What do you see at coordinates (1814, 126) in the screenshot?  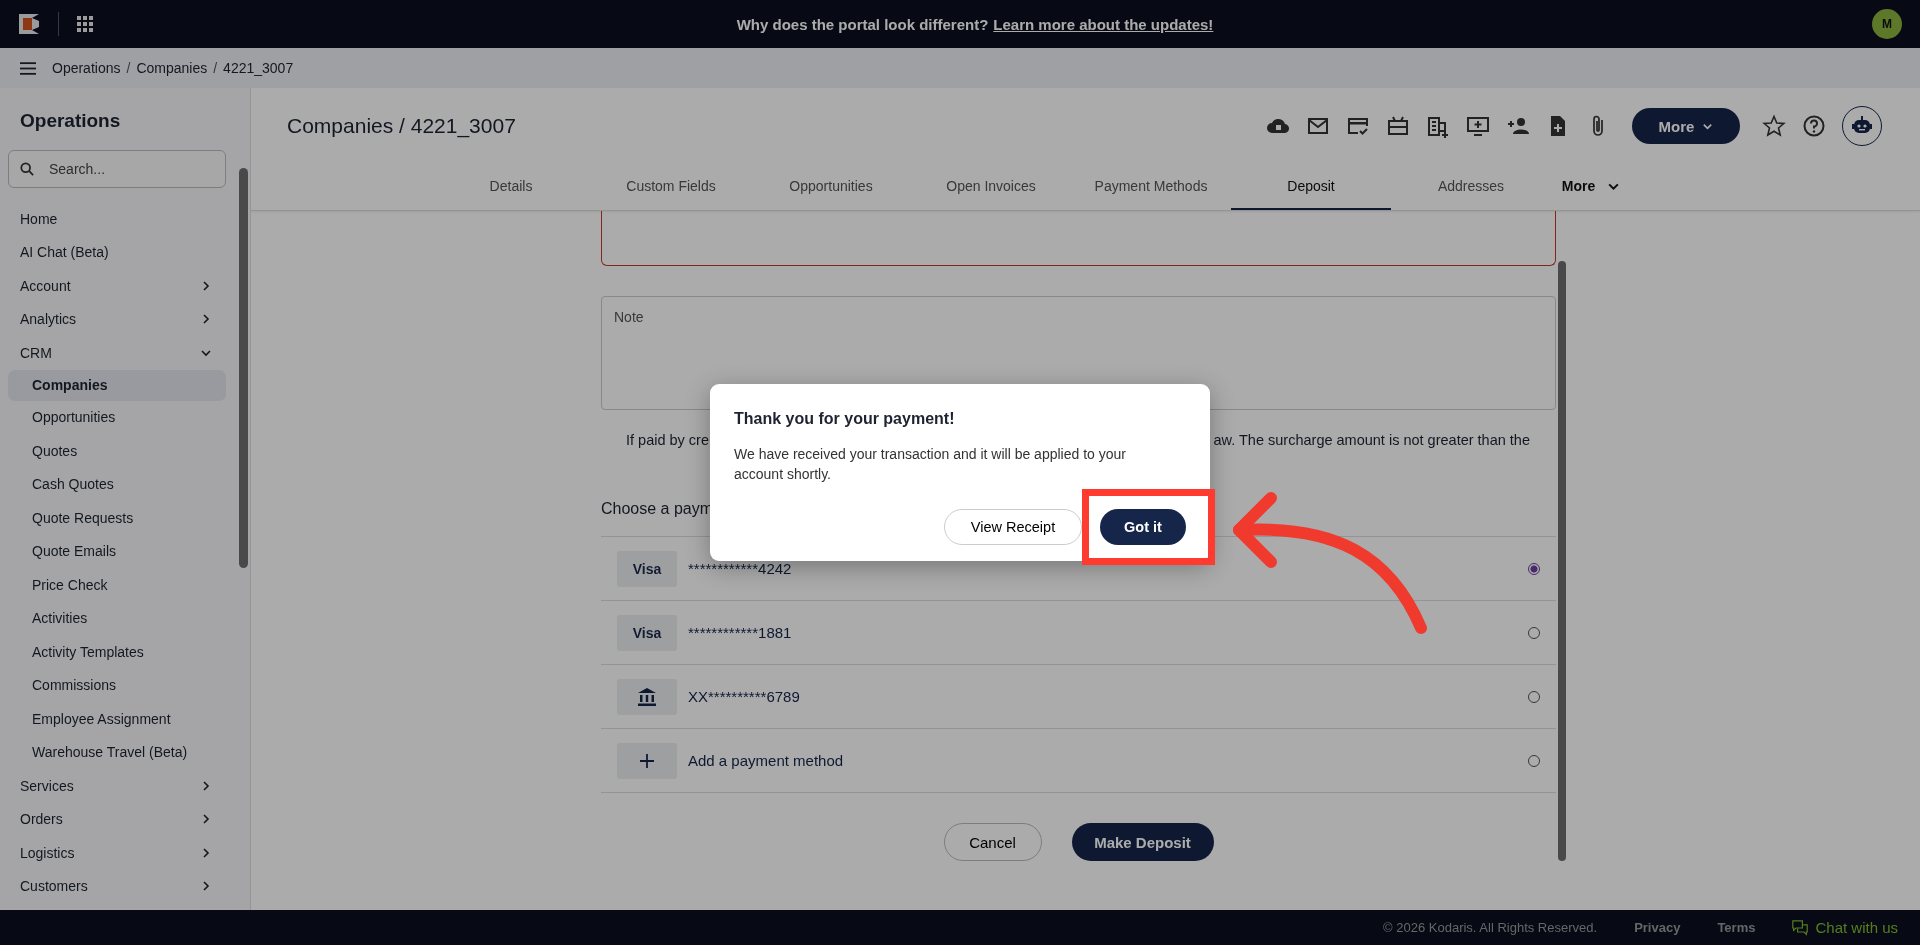 I see `help-icon` at bounding box center [1814, 126].